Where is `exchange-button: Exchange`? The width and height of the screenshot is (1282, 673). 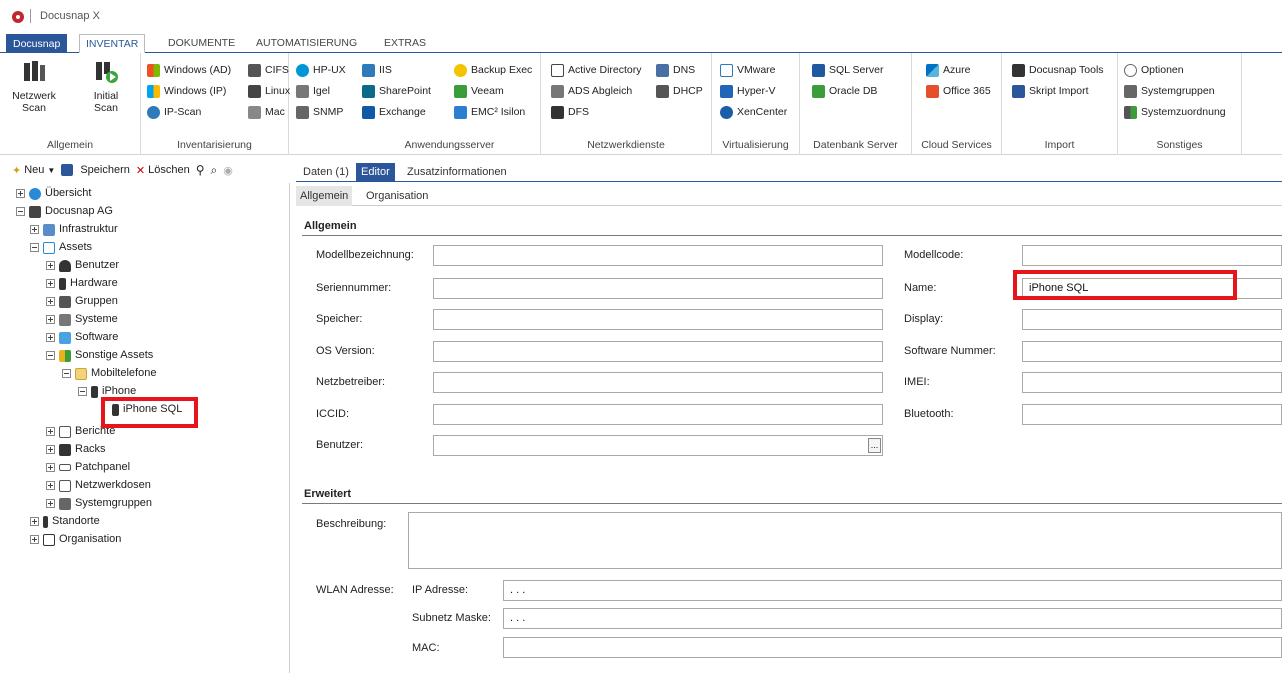
exchange-button: Exchange is located at coordinates (394, 112).